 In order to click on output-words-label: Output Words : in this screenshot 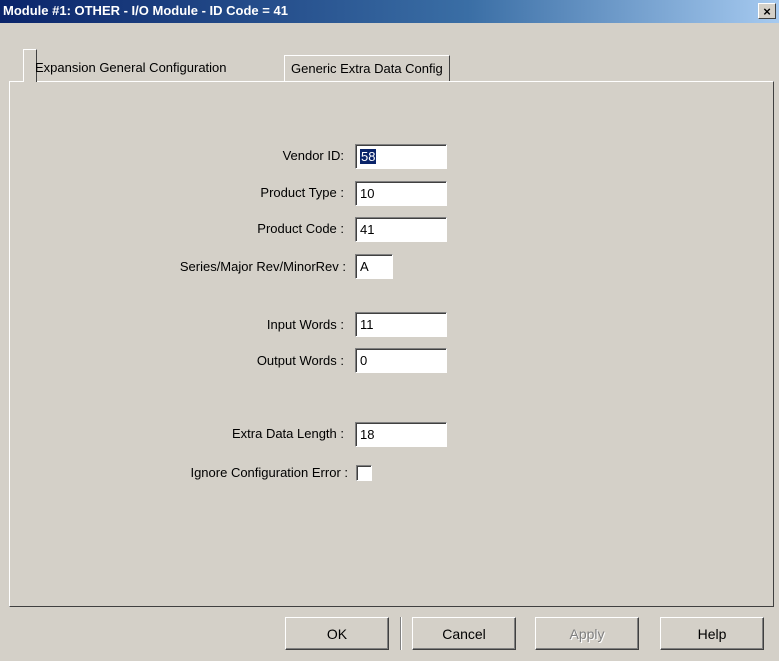, I will do `click(300, 360)`.